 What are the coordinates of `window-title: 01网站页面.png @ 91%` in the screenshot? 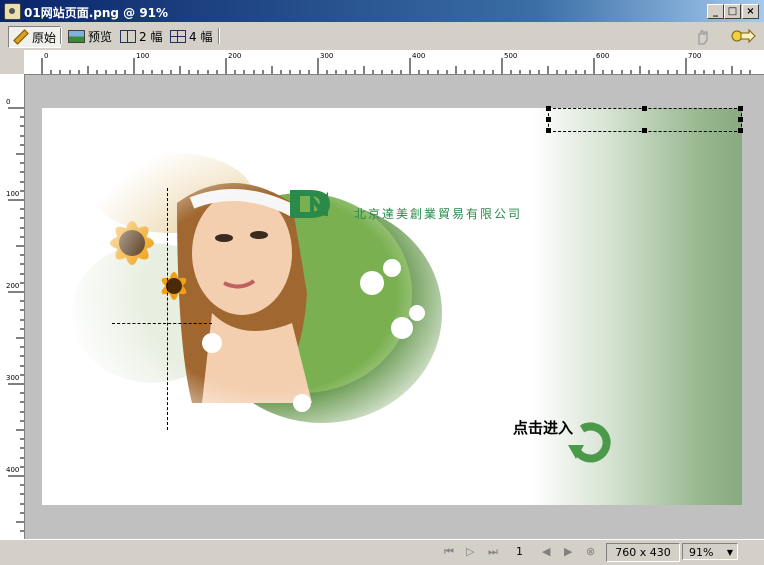 It's located at (96, 13).